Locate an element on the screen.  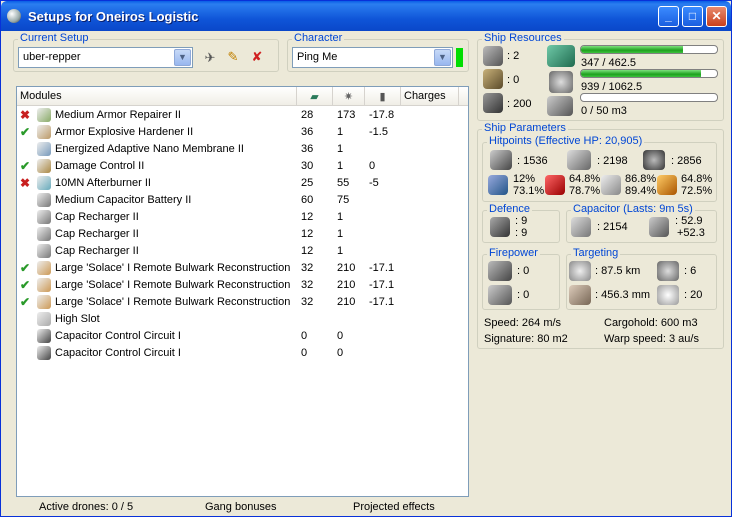
thermal-armor-resist: 78.7% is located at coordinates (585, 191).